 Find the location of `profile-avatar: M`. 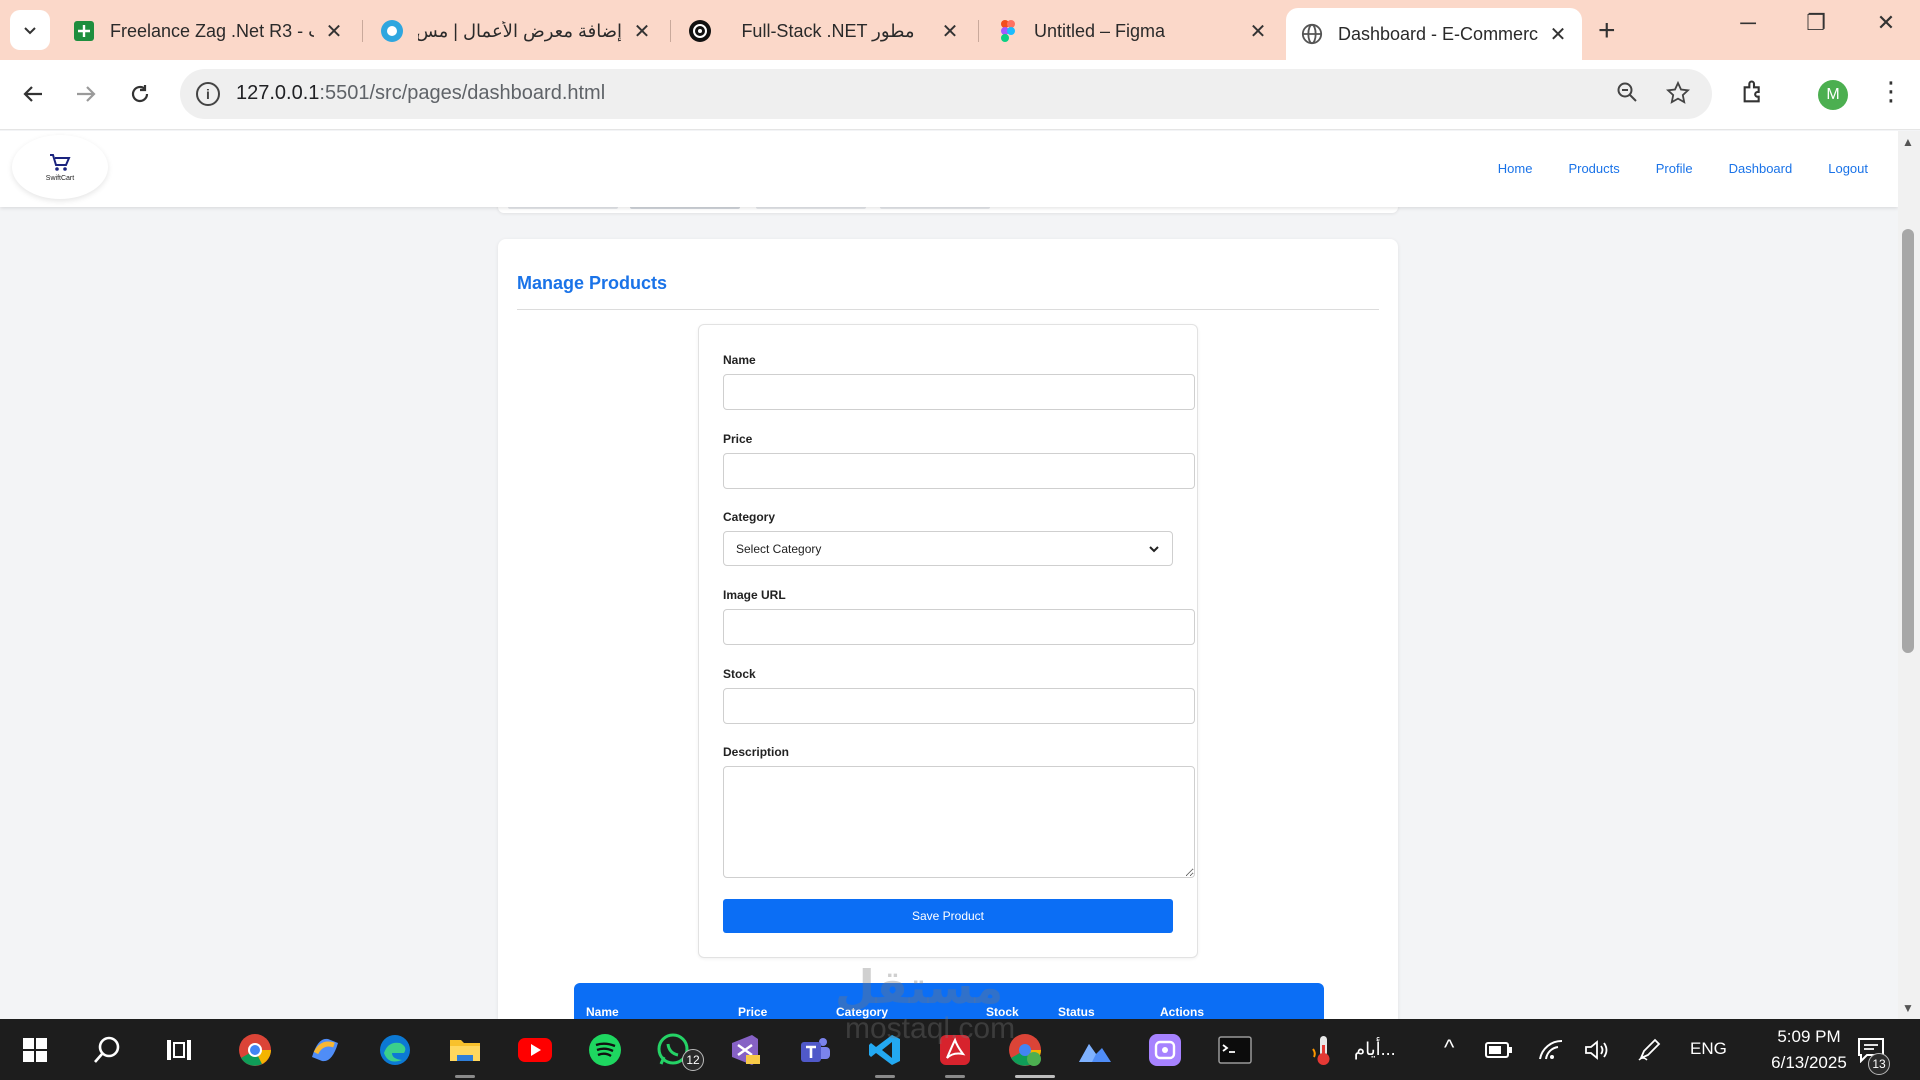

profile-avatar: M is located at coordinates (1833, 95).